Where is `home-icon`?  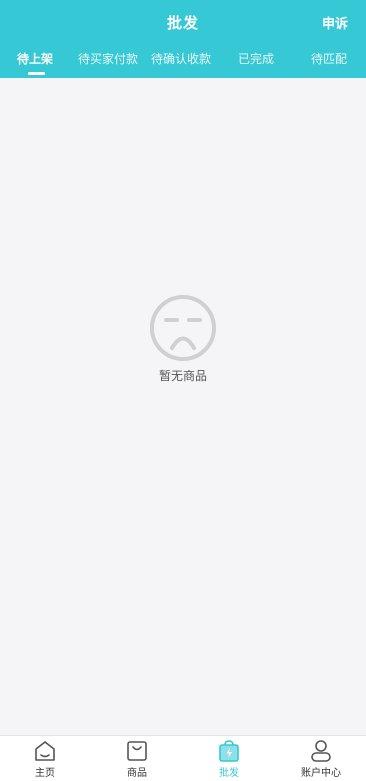
home-icon is located at coordinates (45, 751).